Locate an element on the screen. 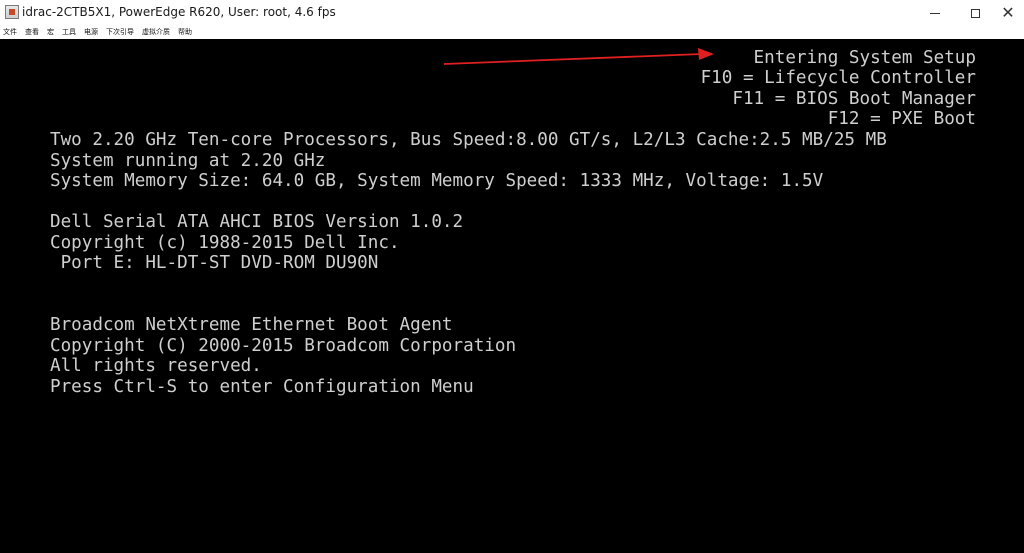 The image size is (1024, 553). menu-bar: 文件 查看 宏 工具 电源 下次引导 虚拟介质 帮助 is located at coordinates (512, 32).